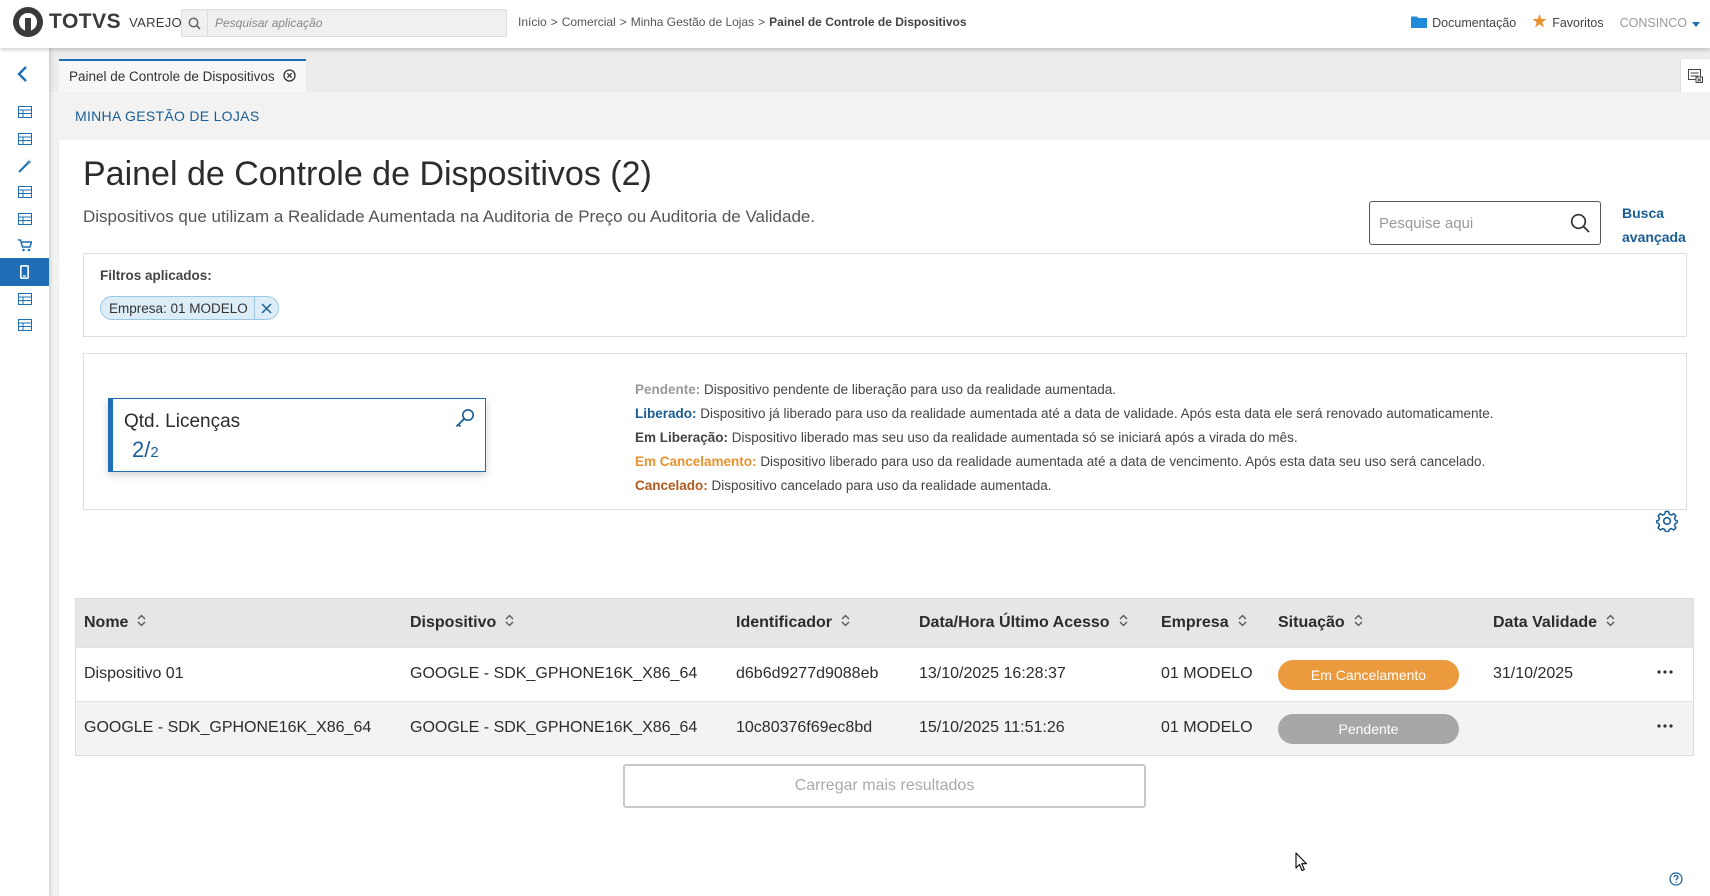 The height and width of the screenshot is (896, 1710). What do you see at coordinates (1311, 622) in the screenshot?
I see `column-label: Situação` at bounding box center [1311, 622].